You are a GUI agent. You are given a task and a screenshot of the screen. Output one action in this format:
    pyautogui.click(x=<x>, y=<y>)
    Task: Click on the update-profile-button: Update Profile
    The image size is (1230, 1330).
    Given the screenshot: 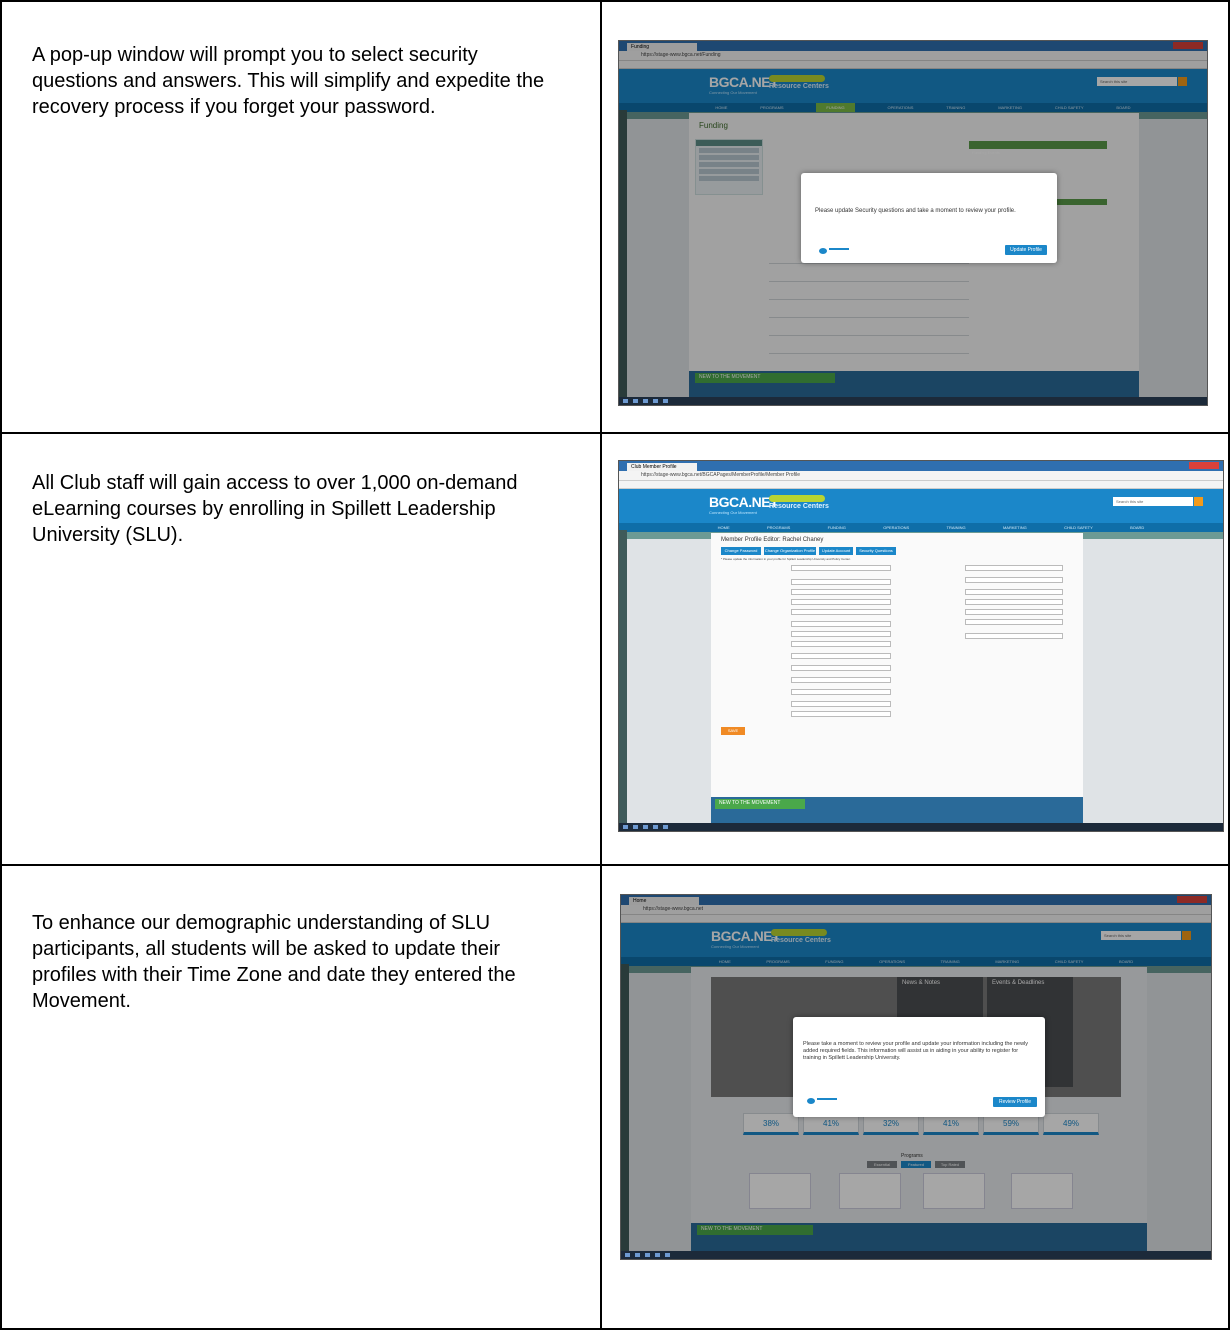 What is the action you would take?
    pyautogui.click(x=1026, y=250)
    